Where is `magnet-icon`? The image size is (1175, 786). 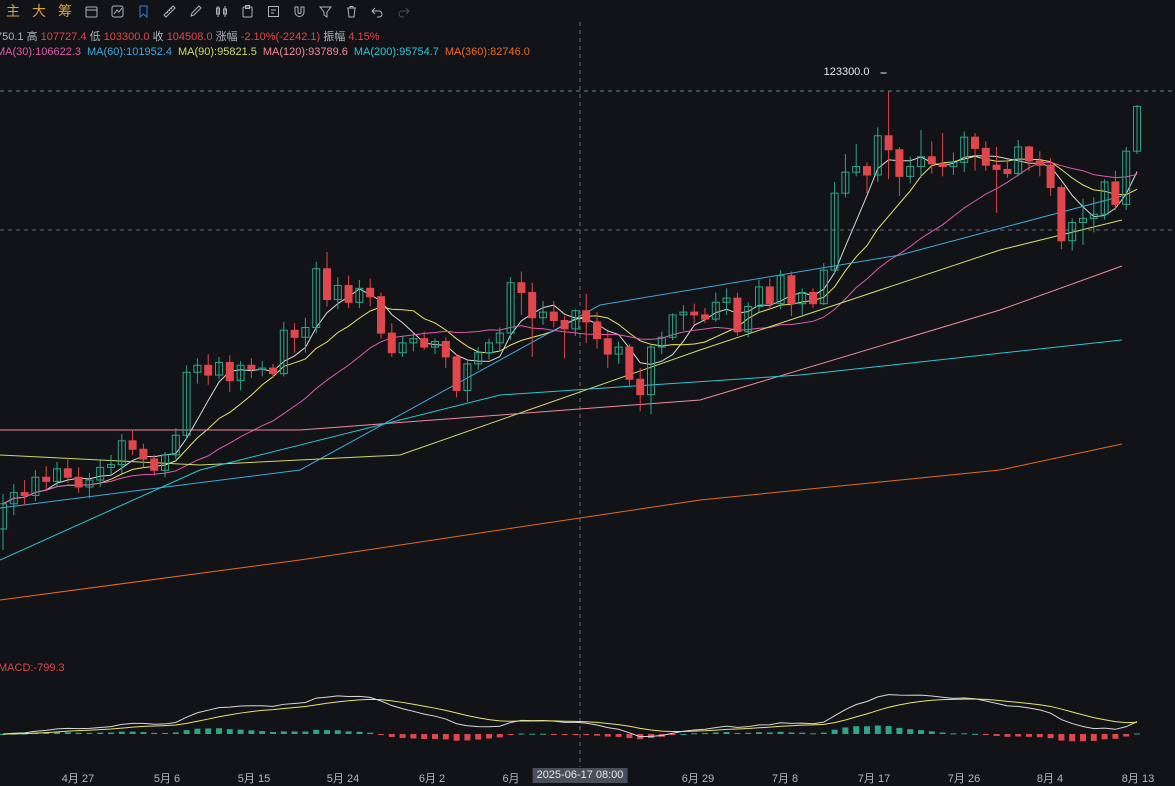
magnet-icon is located at coordinates (299, 11).